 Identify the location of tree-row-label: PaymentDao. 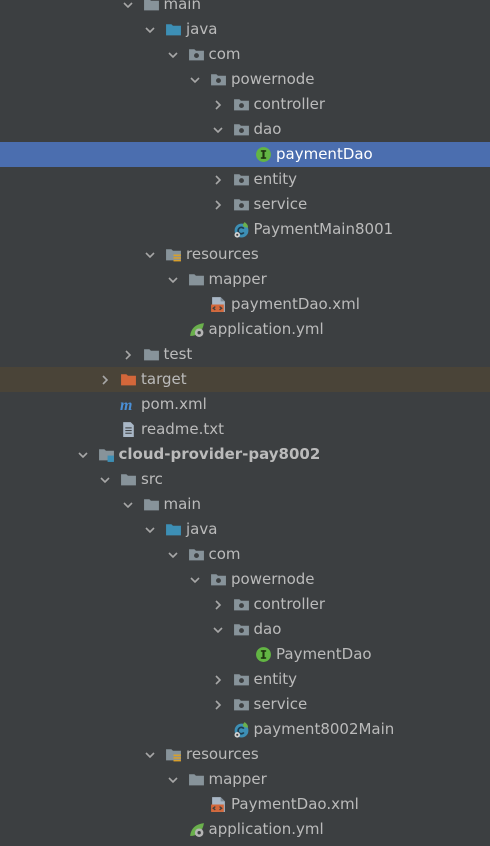
(324, 654).